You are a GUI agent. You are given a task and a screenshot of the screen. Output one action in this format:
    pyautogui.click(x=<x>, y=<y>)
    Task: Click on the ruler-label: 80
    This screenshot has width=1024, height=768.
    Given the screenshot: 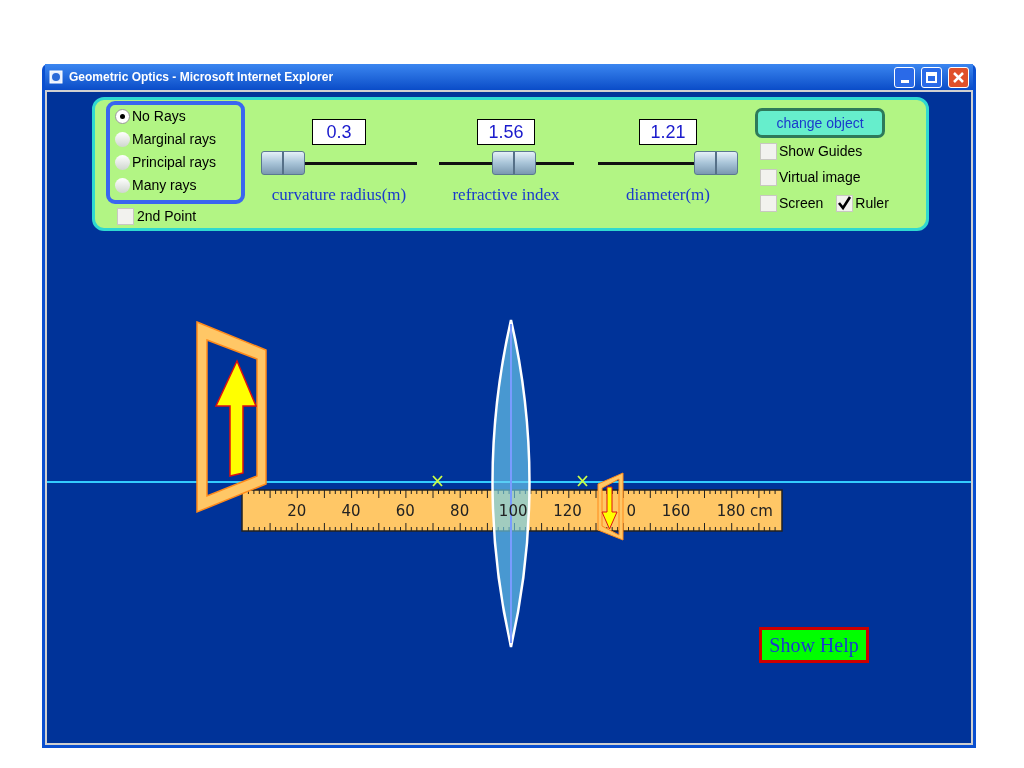 What is the action you would take?
    pyautogui.click(x=460, y=511)
    